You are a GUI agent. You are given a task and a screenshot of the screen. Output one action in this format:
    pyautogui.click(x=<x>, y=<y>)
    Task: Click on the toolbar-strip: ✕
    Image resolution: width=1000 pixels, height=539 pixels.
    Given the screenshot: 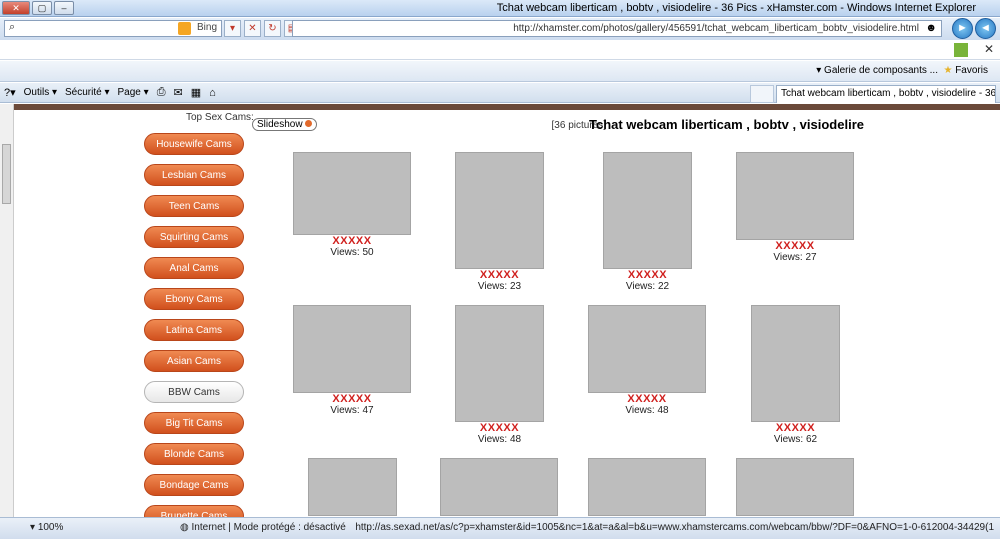 What is the action you would take?
    pyautogui.click(x=500, y=50)
    